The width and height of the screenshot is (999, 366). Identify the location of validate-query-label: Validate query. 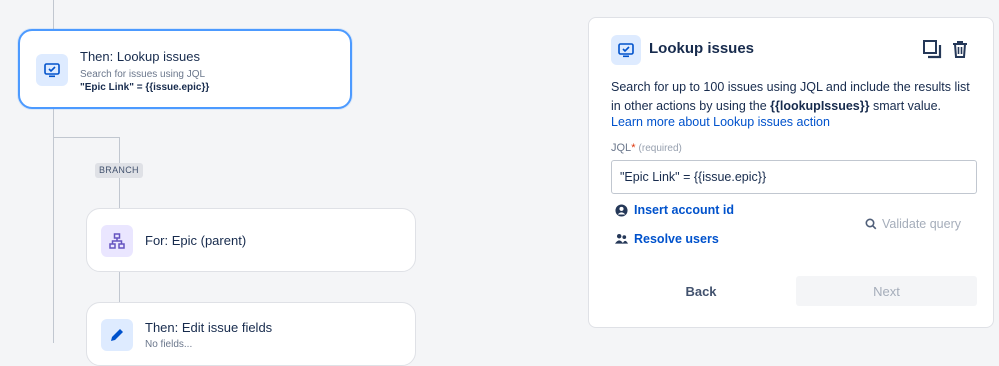
(921, 224).